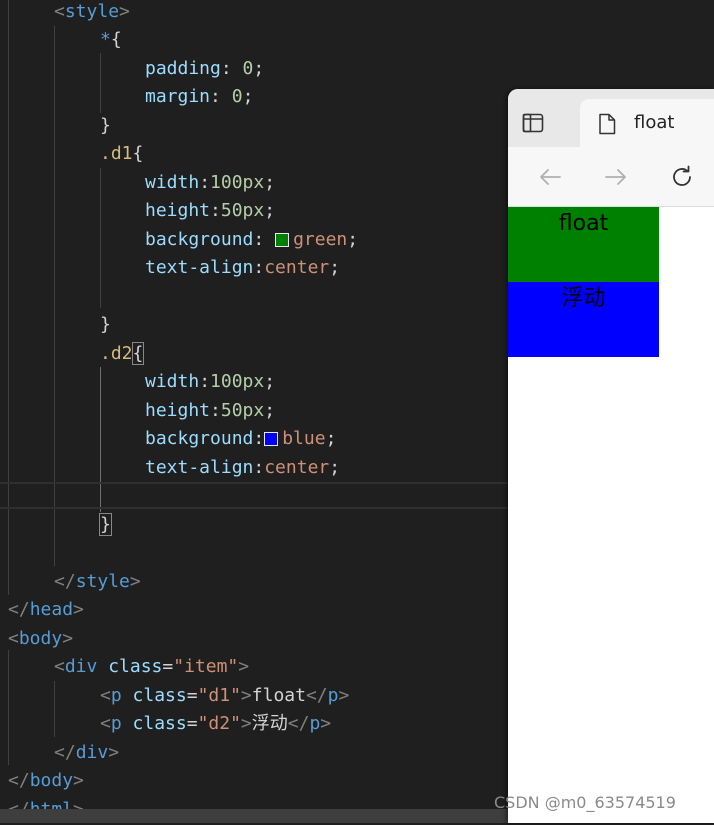 The height and width of the screenshot is (825, 714). Describe the element at coordinates (616, 177) in the screenshot. I see `forward-arrow-icon` at that location.